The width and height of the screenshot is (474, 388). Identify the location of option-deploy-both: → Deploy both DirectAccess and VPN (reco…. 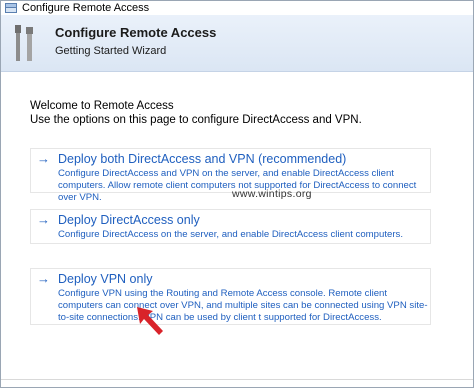
(230, 175).